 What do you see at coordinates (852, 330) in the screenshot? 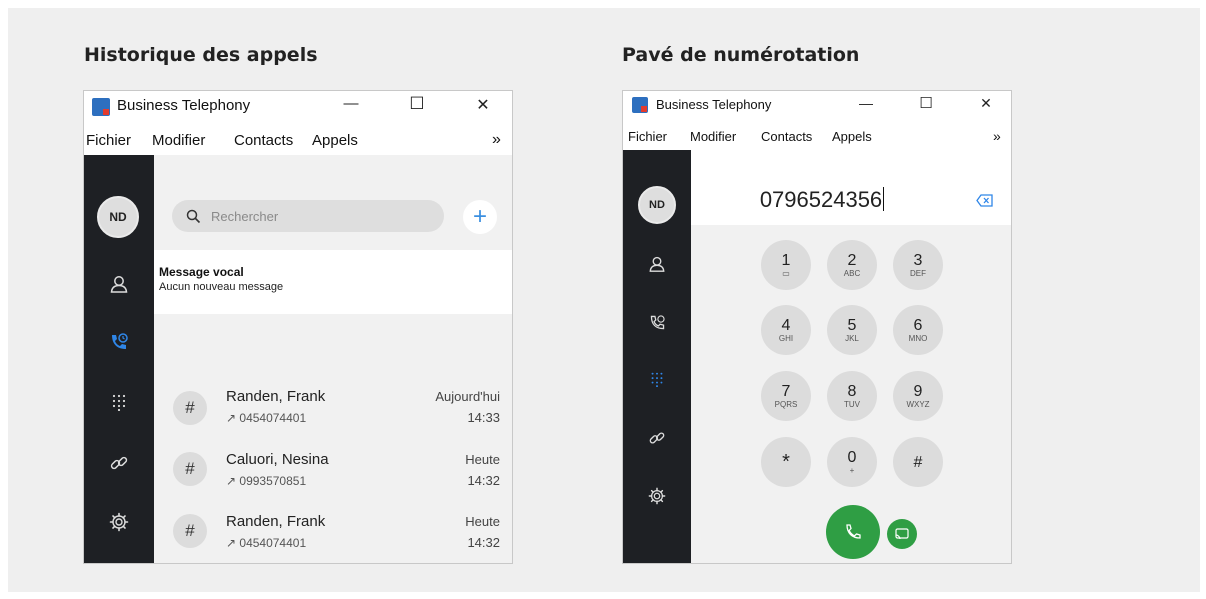
I see `key-5: 5 JKL` at bounding box center [852, 330].